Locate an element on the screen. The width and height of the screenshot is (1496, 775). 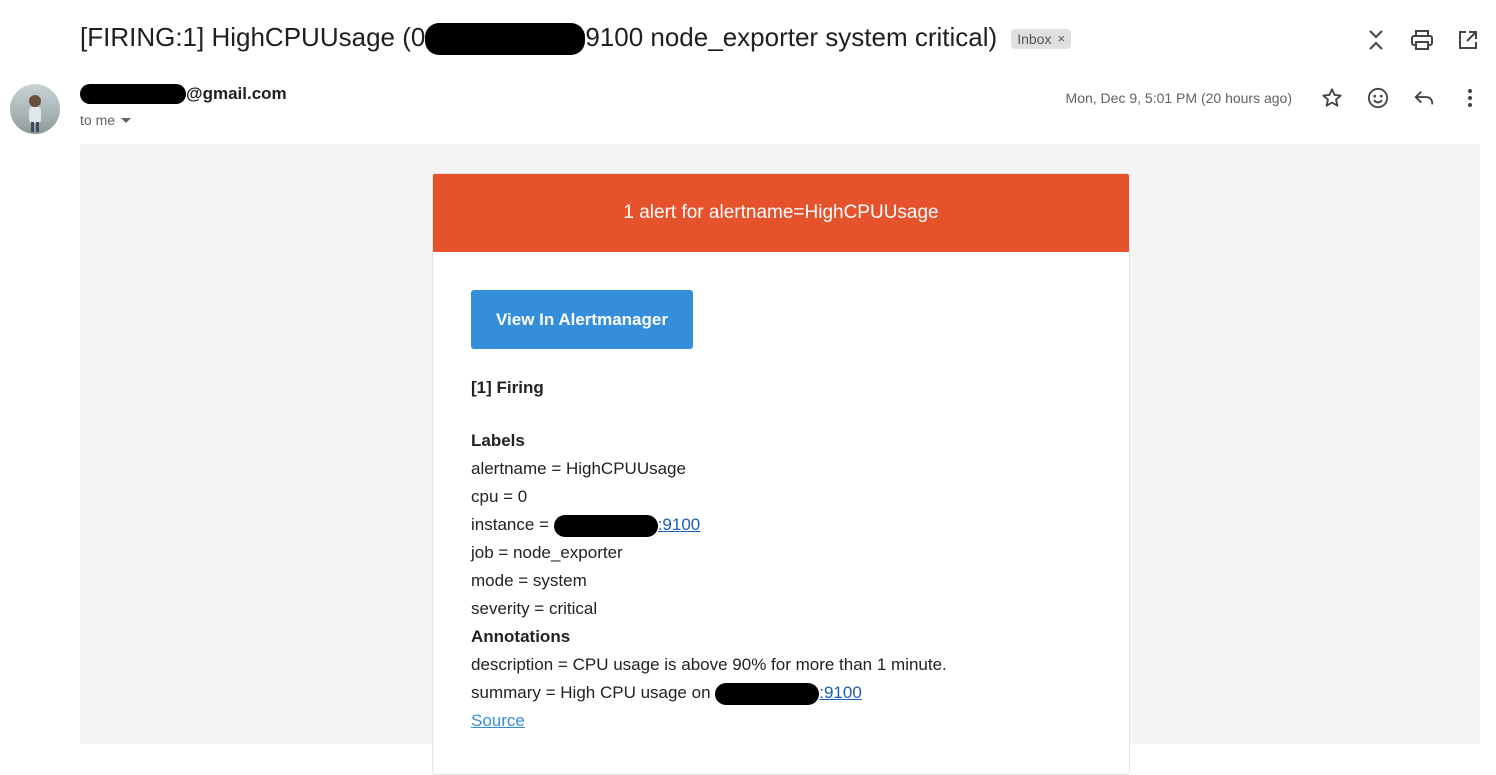
collapse-all-icon is located at coordinates (1376, 40).